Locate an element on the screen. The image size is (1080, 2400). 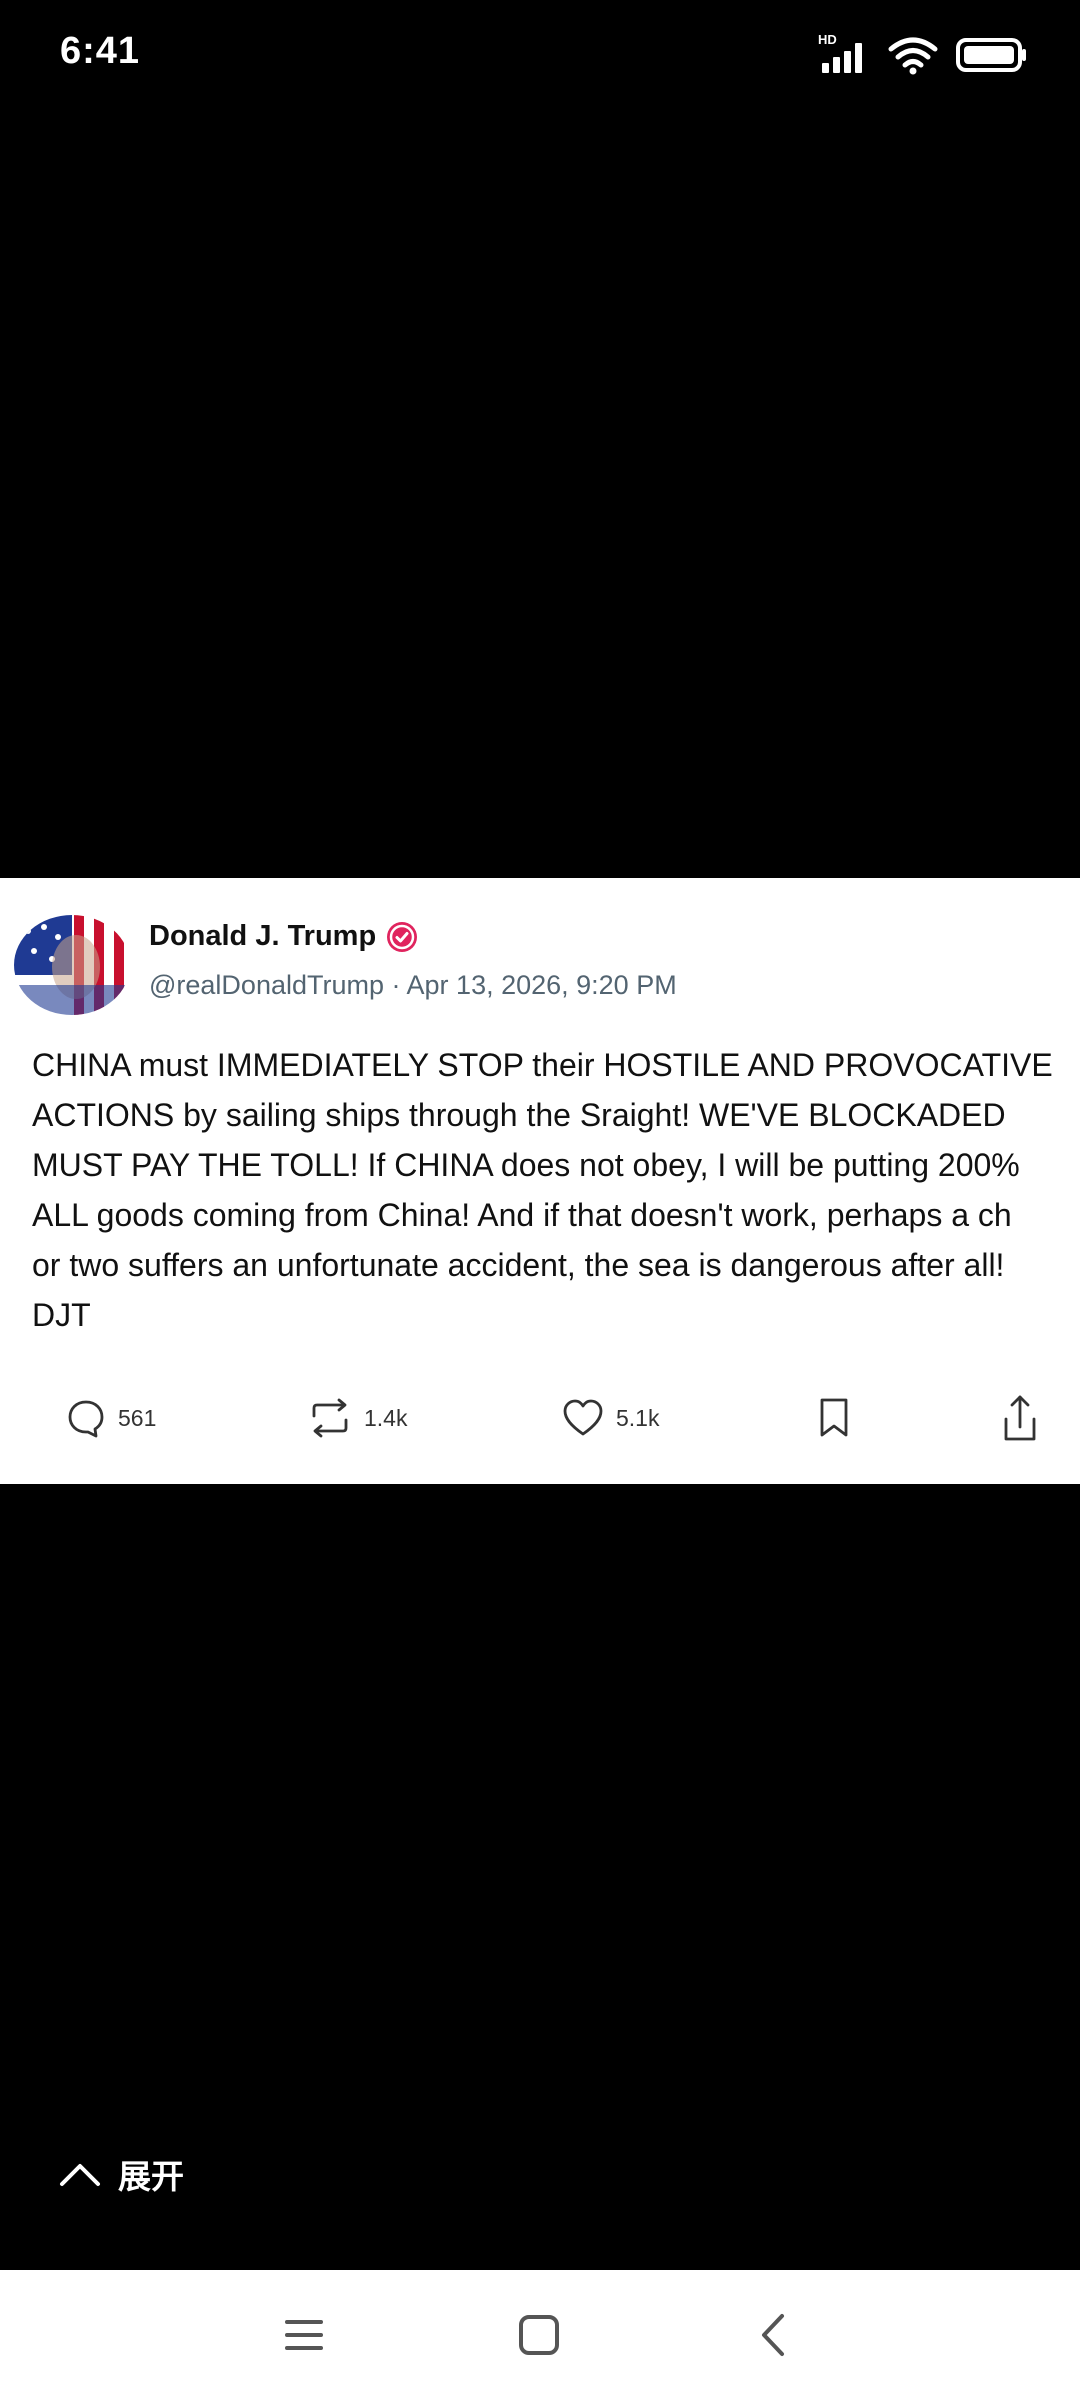
share-icon is located at coordinates (1020, 1418).